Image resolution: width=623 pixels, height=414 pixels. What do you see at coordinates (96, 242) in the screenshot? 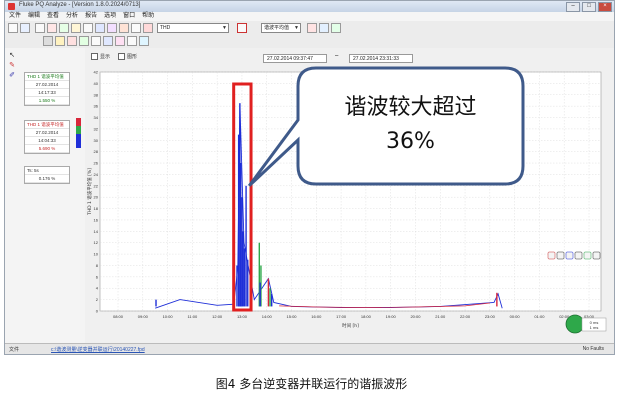
I see `y-tick-label: 12` at bounding box center [96, 242].